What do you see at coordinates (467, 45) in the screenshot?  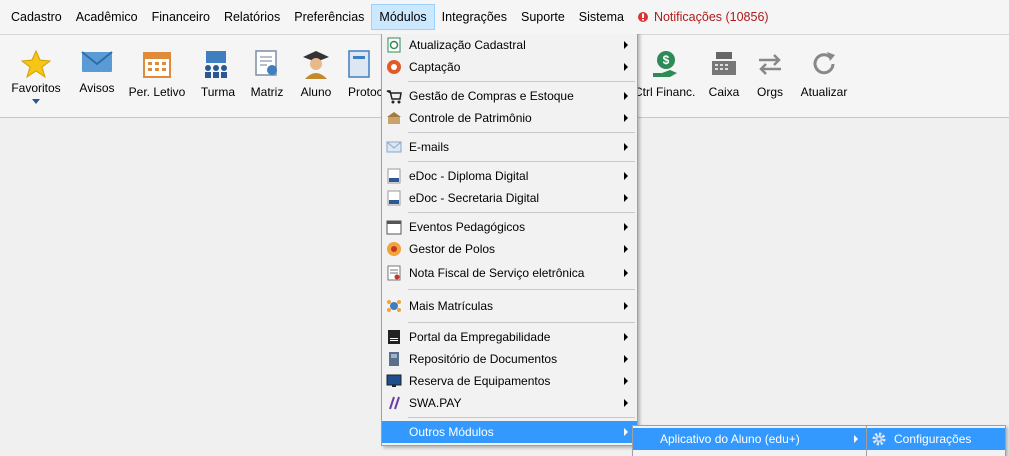 I see `menu-item-label: Atualização Cadastral` at bounding box center [467, 45].